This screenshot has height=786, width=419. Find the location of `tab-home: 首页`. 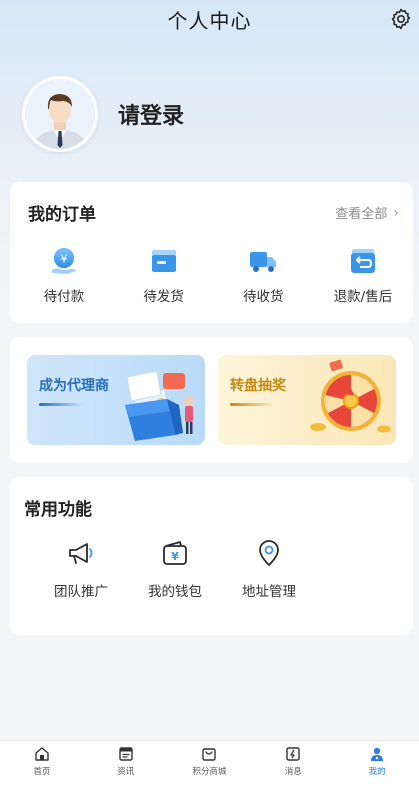

tab-home: 首页 is located at coordinates (42, 763).